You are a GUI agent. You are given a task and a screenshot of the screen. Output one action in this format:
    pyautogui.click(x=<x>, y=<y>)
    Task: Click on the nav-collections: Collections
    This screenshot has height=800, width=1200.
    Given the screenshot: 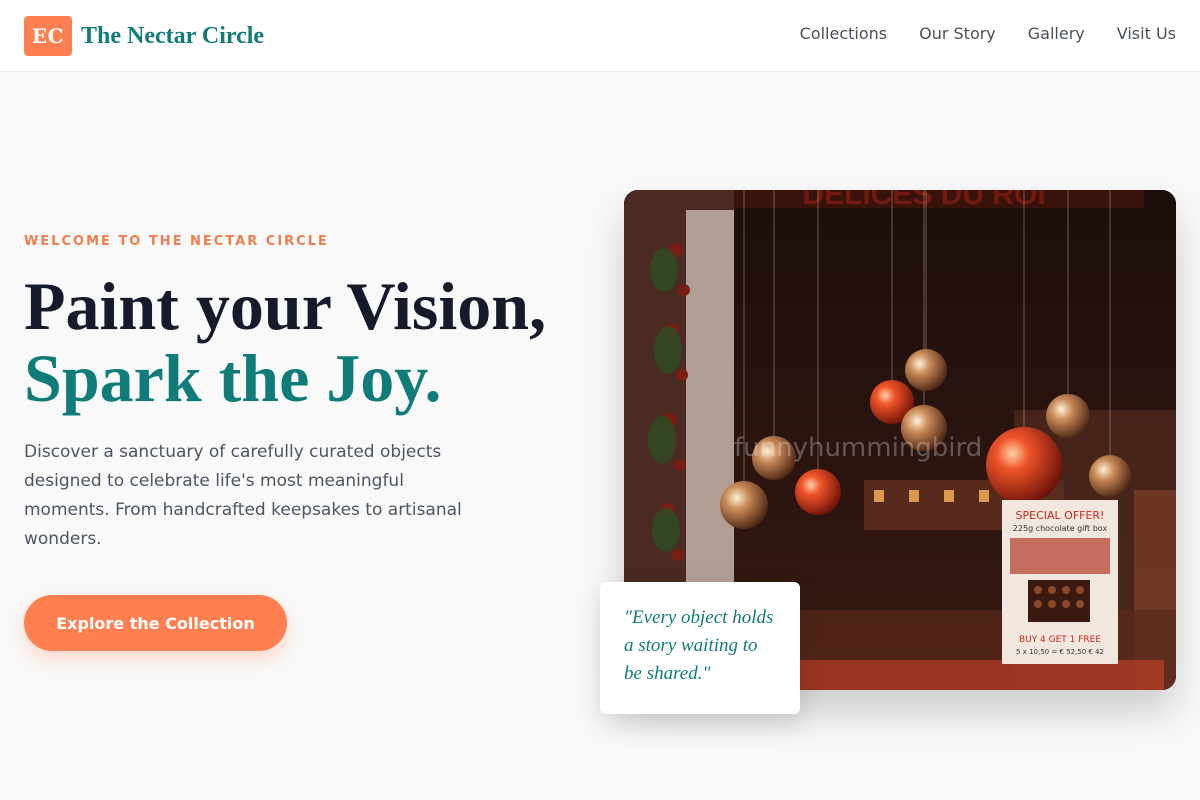 What is the action you would take?
    pyautogui.click(x=843, y=34)
    